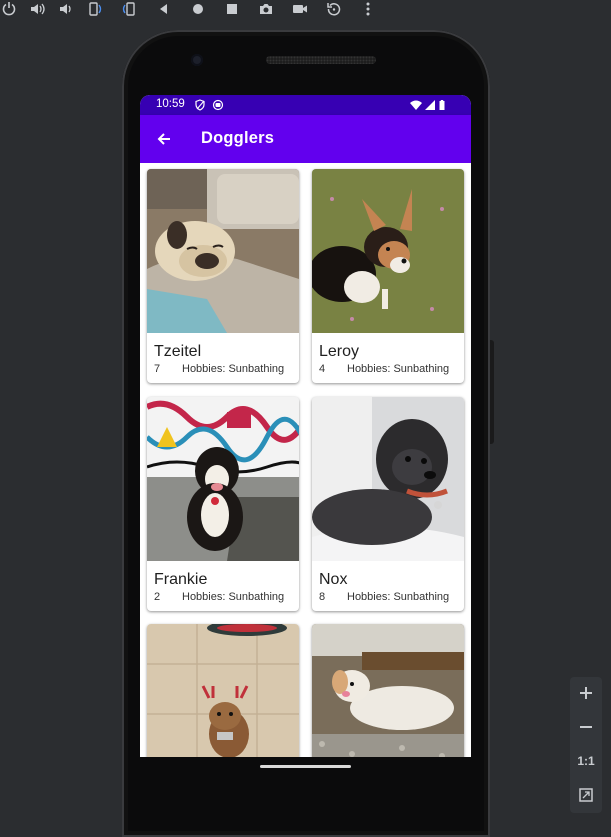 This screenshot has width=611, height=837. What do you see at coordinates (65, 9) in the screenshot?
I see `volume-down-icon` at bounding box center [65, 9].